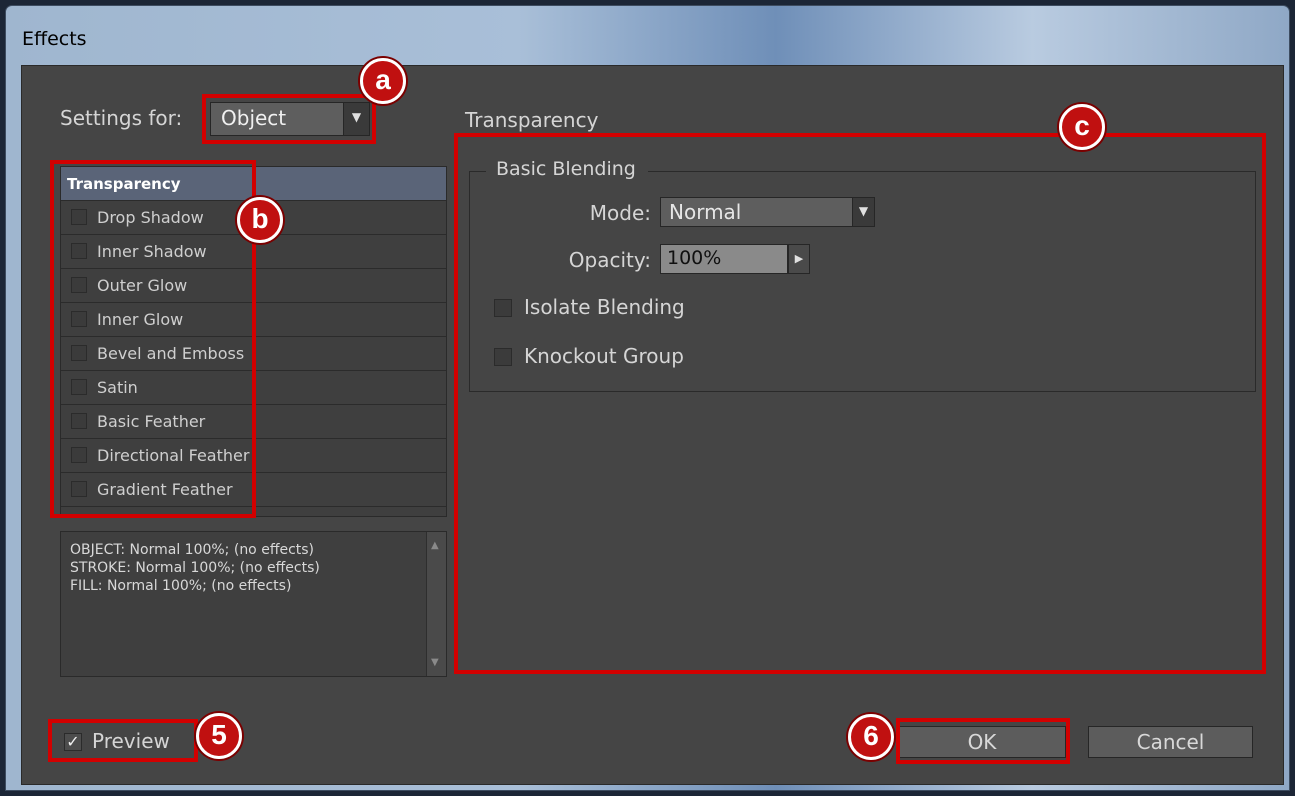  Describe the element at coordinates (253, 184) in the screenshot. I see `list-item-transparency: Transparency` at that location.